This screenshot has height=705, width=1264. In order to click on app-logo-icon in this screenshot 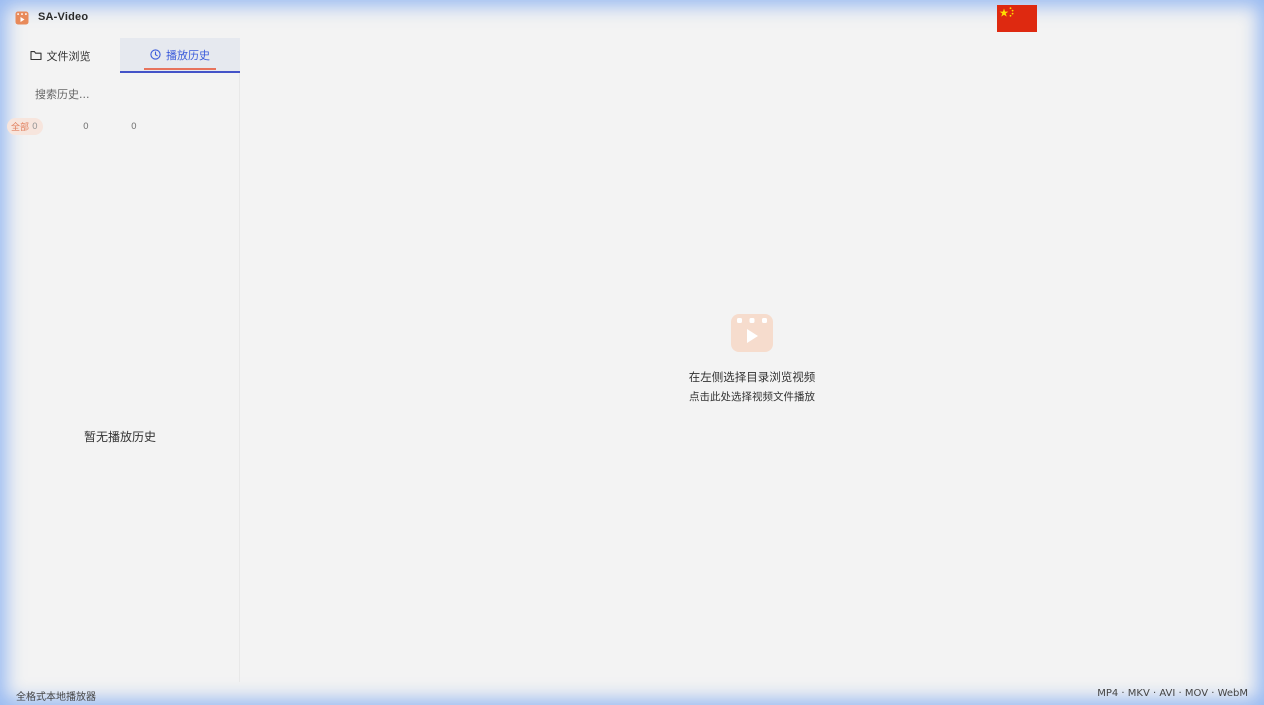, I will do `click(22, 18)`.